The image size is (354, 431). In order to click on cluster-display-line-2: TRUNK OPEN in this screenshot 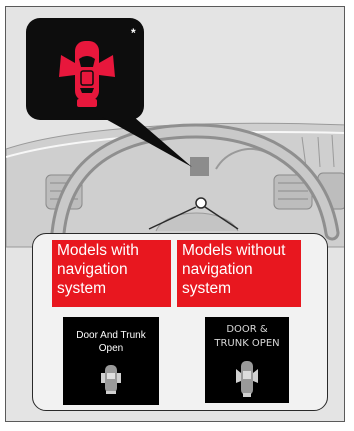, I will do `click(247, 343)`.